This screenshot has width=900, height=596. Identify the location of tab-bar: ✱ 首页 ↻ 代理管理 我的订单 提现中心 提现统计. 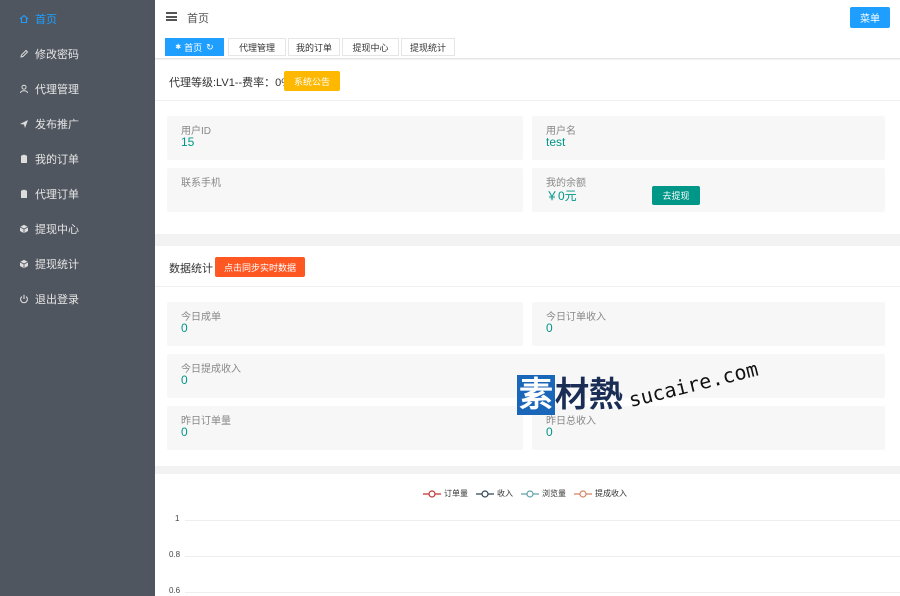
(527, 47).